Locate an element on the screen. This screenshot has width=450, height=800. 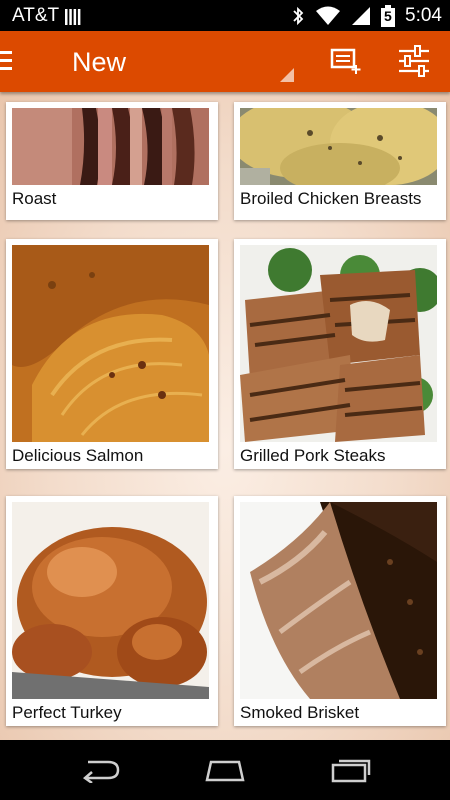
recipe-title: Grilled Pork Steaks is located at coordinates (340, 456).